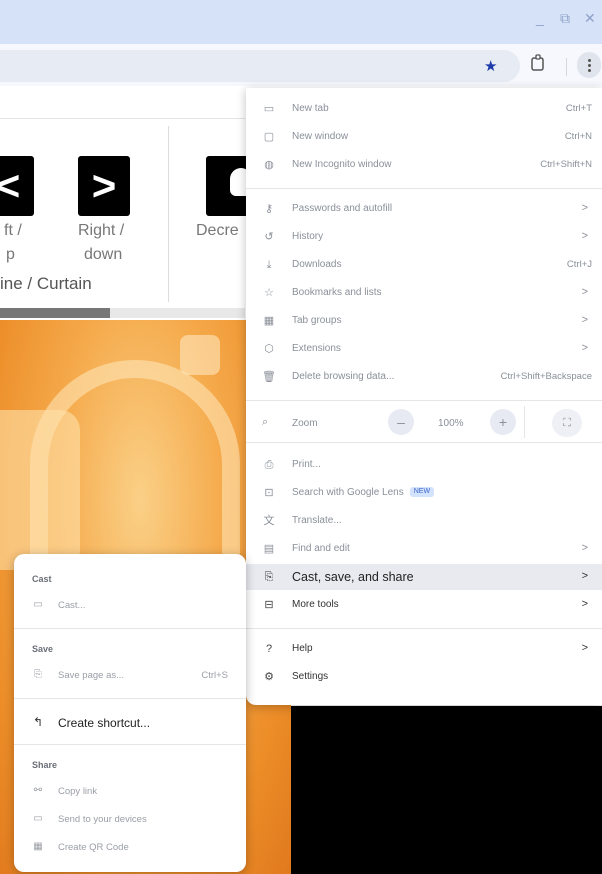 The width and height of the screenshot is (602, 874). Describe the element at coordinates (229, 186) in the screenshot. I see `lightbulb-icon` at that location.